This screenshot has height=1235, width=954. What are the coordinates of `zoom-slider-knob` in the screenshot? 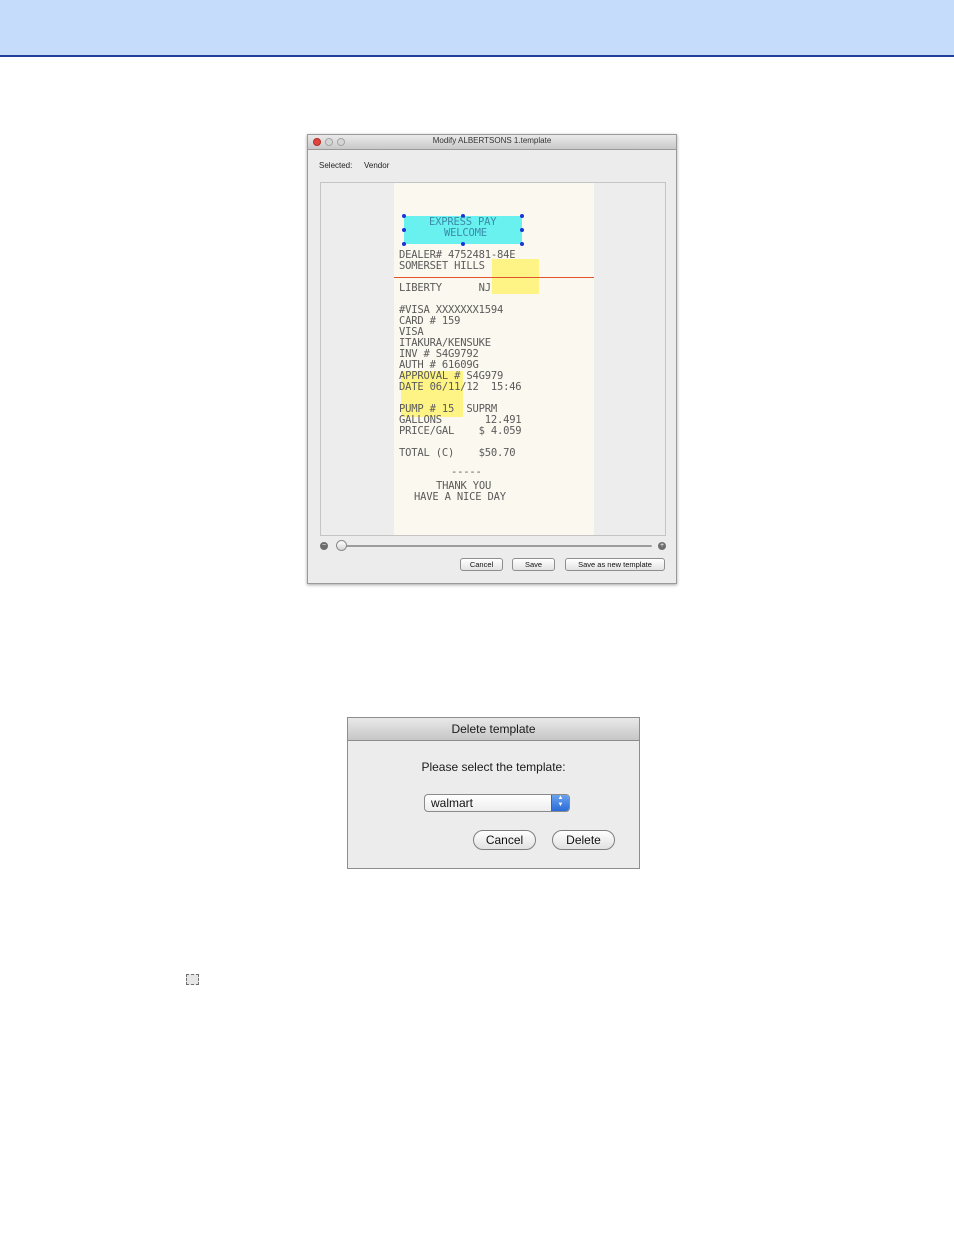 It's located at (341, 545).